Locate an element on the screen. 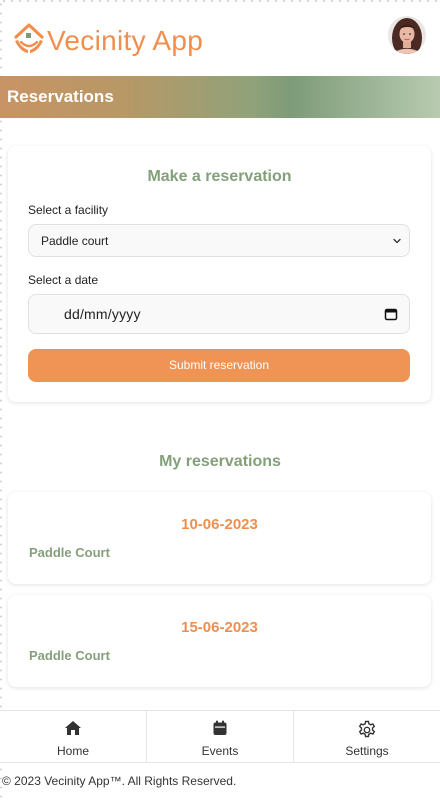 The image size is (440, 802). reservation-card: 15-06-2023 Paddle Court is located at coordinates (219, 641).